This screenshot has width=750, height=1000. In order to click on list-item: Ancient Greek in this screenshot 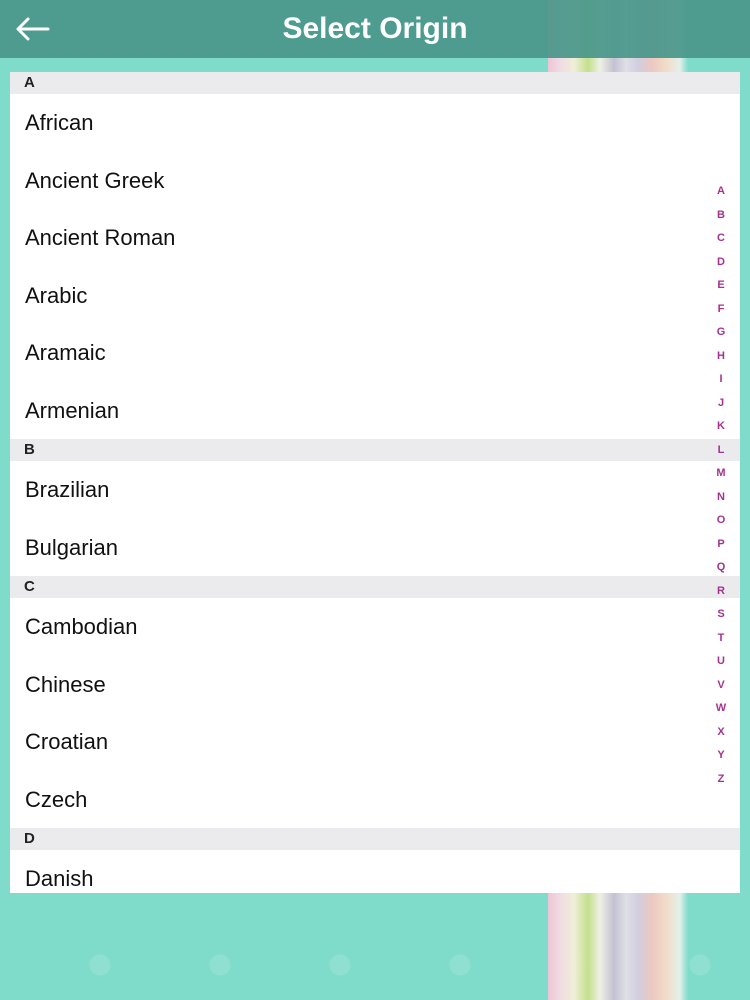, I will do `click(375, 181)`.